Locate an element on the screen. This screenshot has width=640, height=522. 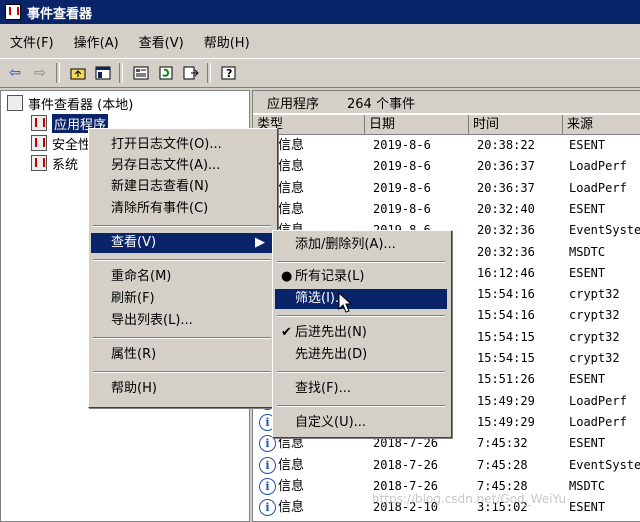
menu-item-view: 查看(V) ▶ is located at coordinates (182, 243).